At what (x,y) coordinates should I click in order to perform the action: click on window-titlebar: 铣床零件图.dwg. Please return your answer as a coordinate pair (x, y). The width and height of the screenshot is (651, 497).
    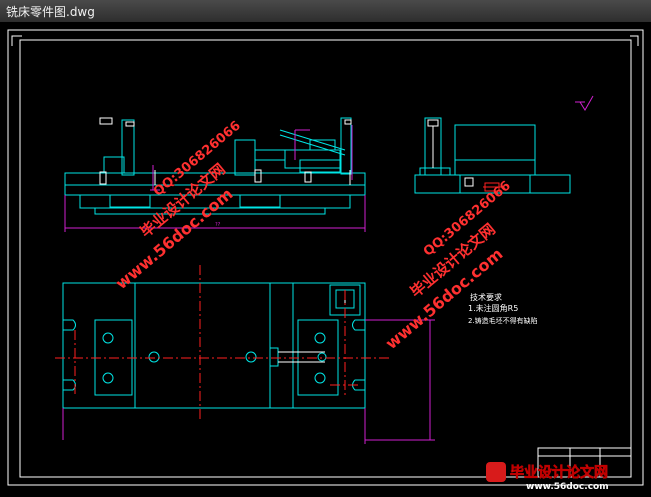
    Looking at the image, I should click on (325, 11).